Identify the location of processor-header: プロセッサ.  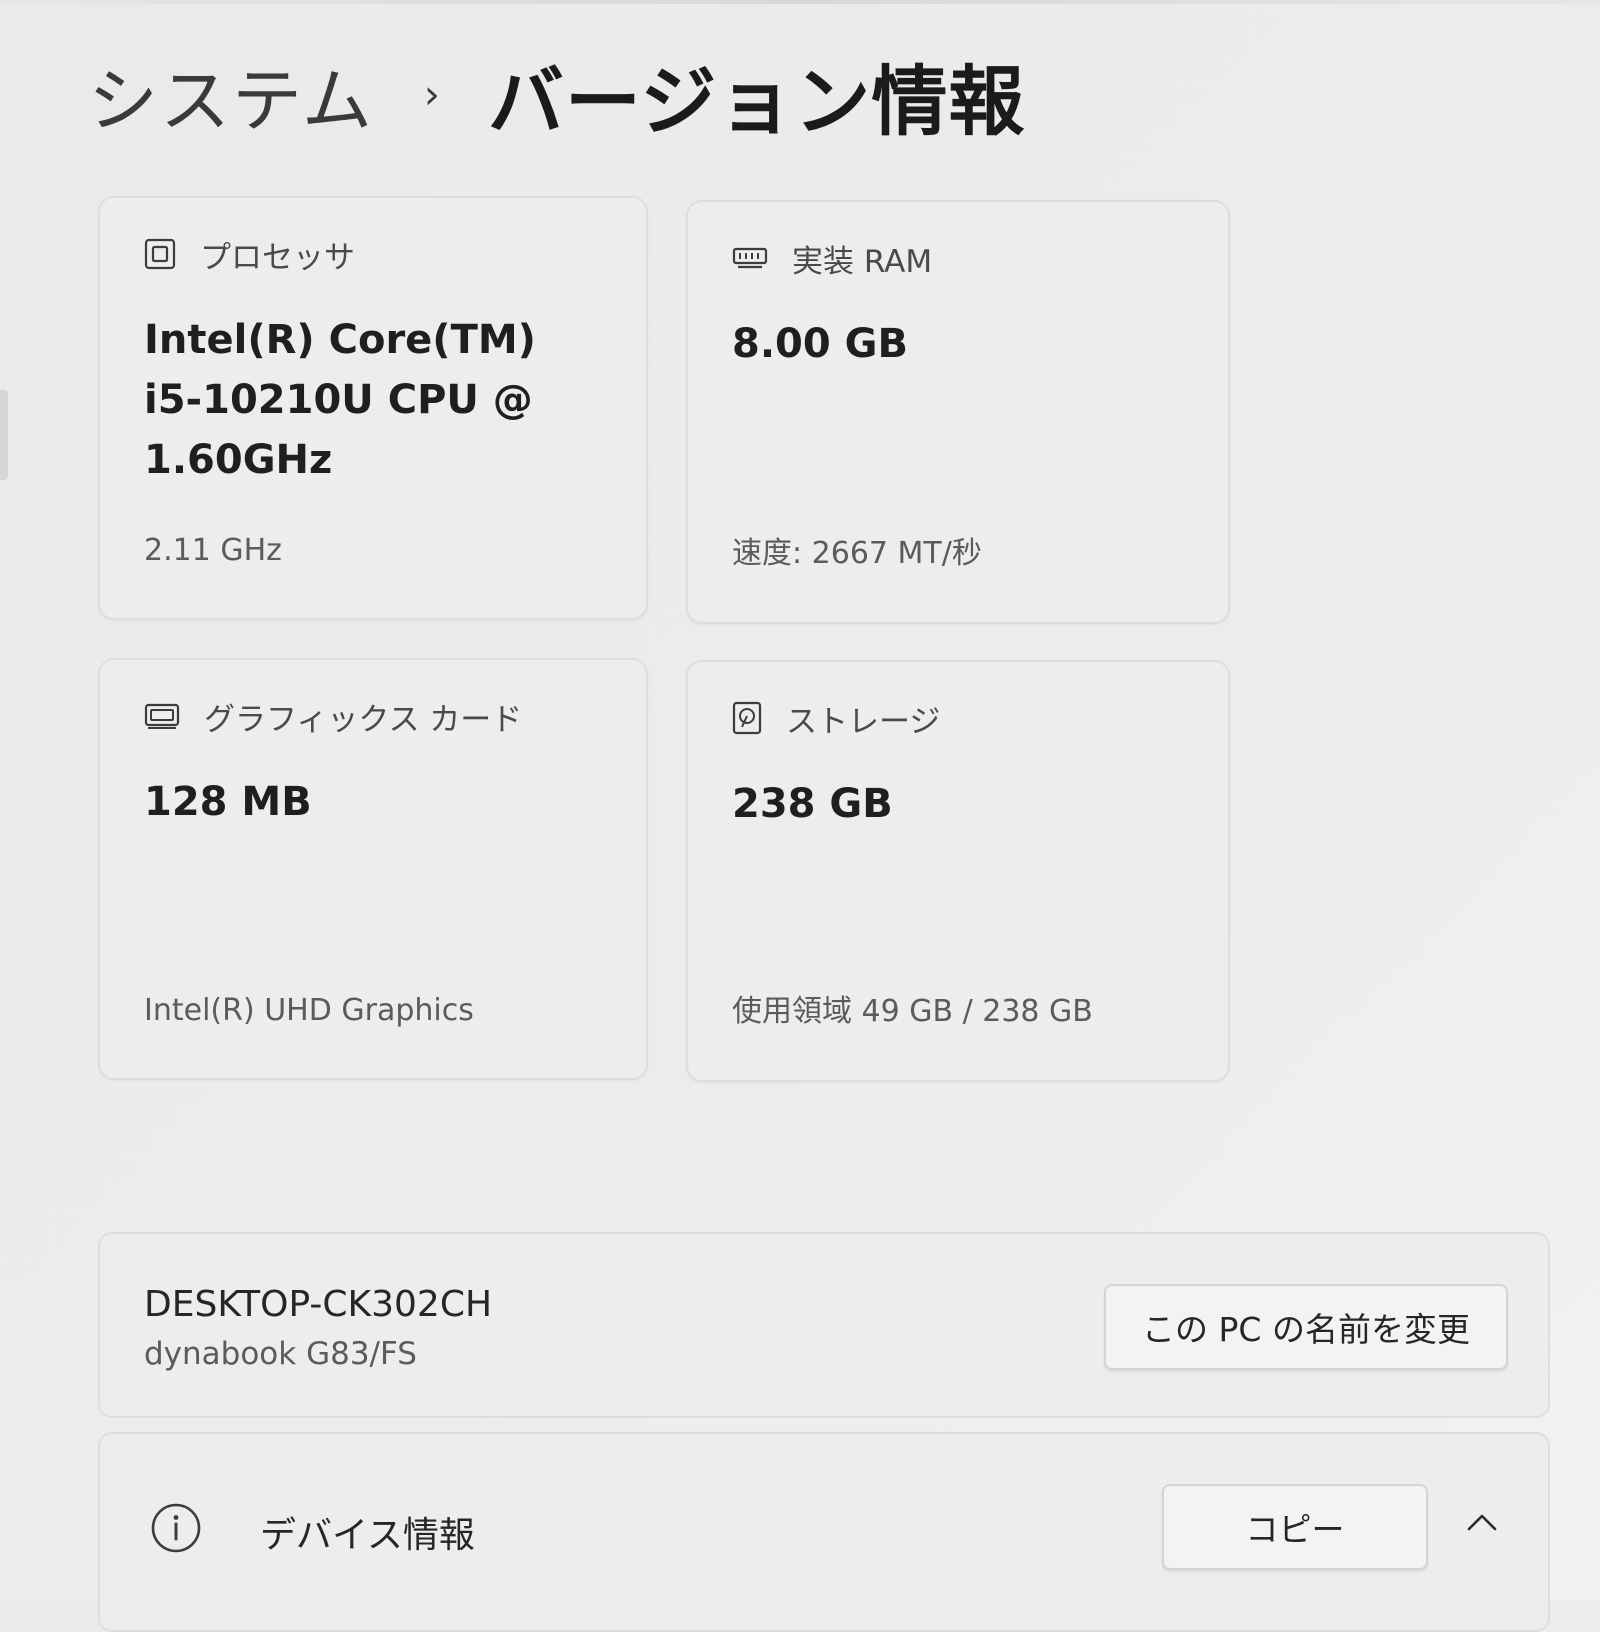
(249, 255).